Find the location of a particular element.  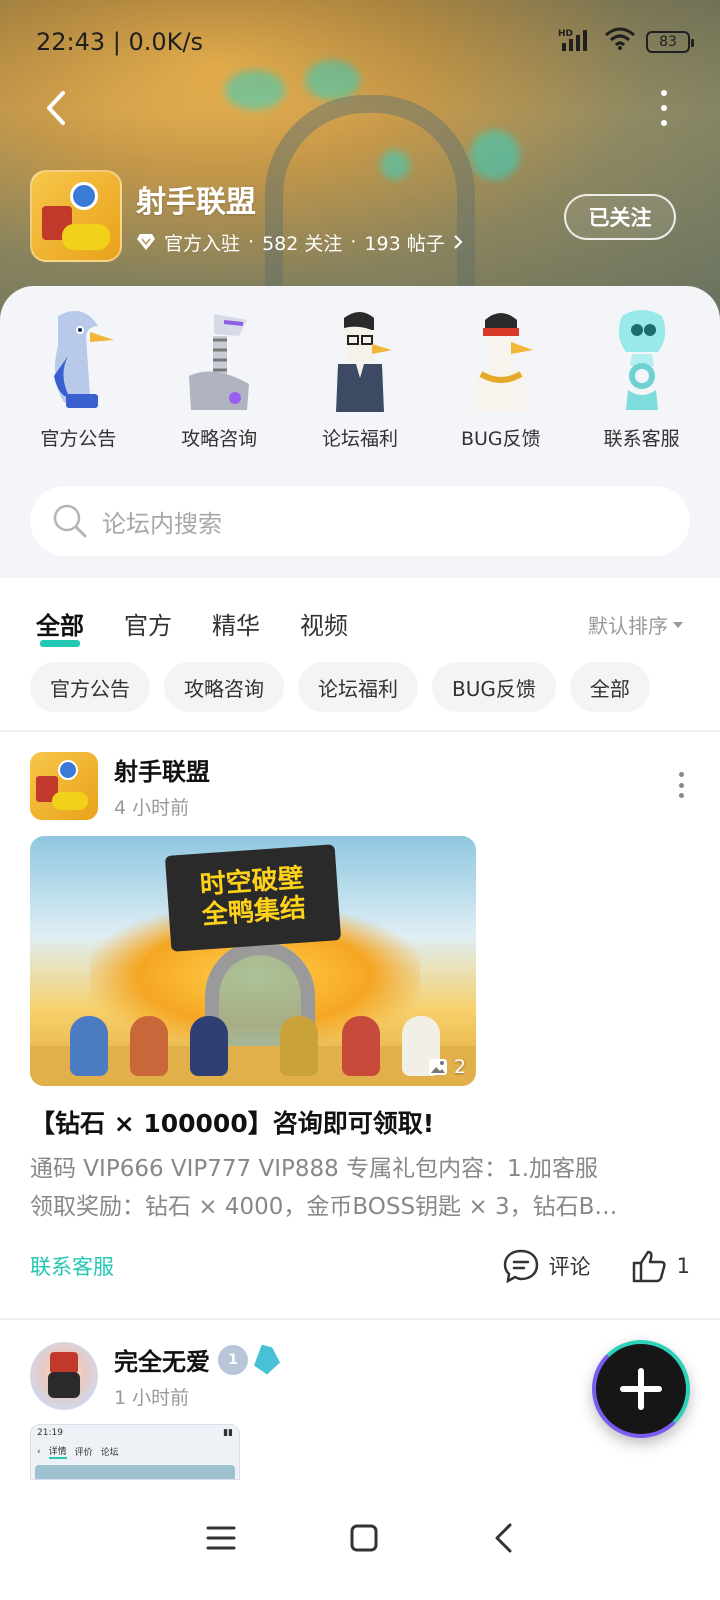

category-customer-service: 联系客服 is located at coordinates (642, 378).